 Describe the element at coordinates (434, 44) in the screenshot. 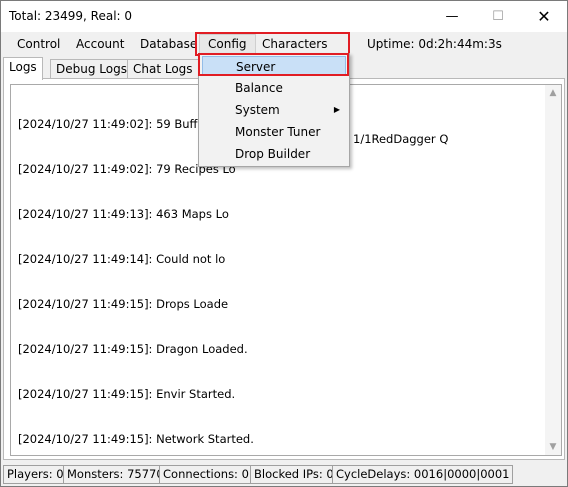

I see `uptime-label: Uptime: 0d:2h:44m:3s` at that location.